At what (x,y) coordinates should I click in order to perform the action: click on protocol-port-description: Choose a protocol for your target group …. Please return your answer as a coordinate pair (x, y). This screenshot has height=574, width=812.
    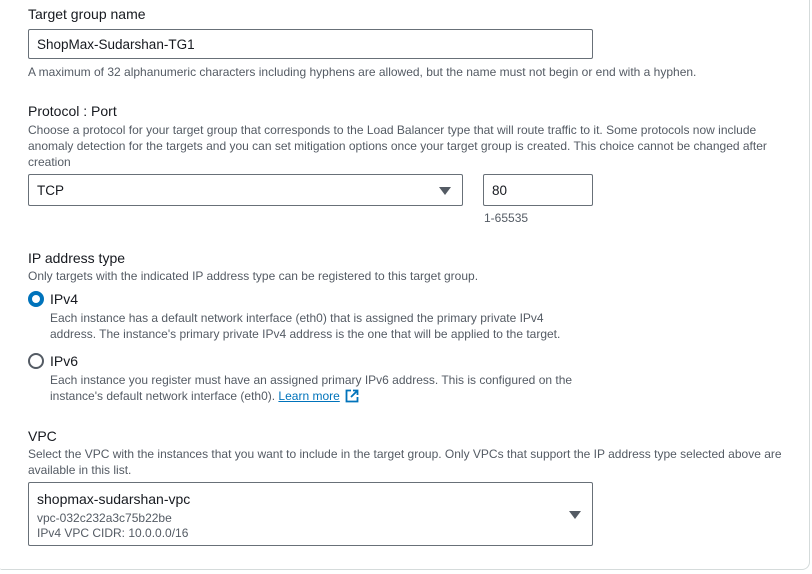
    Looking at the image, I should click on (397, 146).